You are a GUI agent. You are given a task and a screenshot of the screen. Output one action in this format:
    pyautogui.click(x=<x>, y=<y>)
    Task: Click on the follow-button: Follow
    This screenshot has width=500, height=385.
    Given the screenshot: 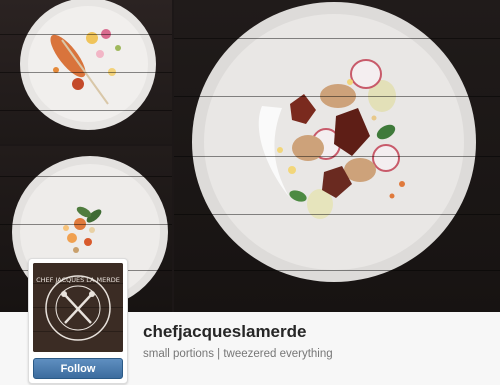 What is the action you would take?
    pyautogui.click(x=78, y=368)
    